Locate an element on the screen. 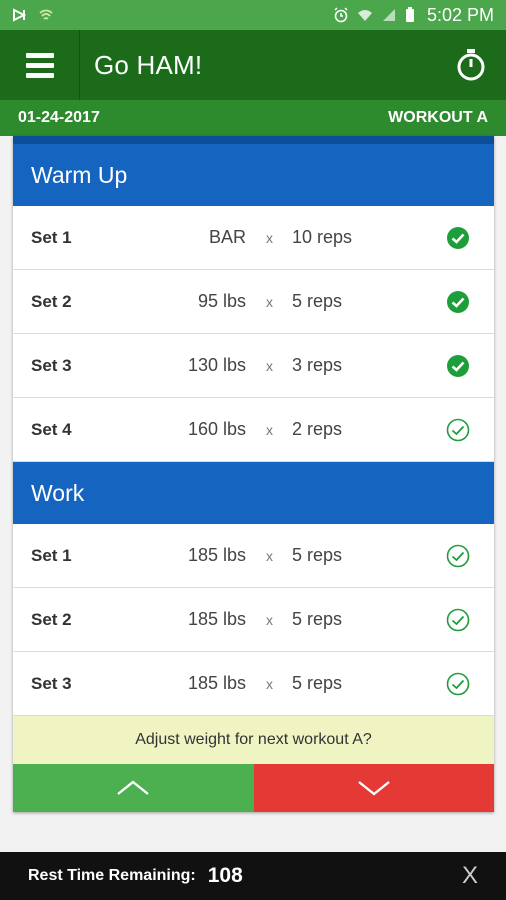 The width and height of the screenshot is (506, 900). set-name: Set 4 is located at coordinates (51, 429).